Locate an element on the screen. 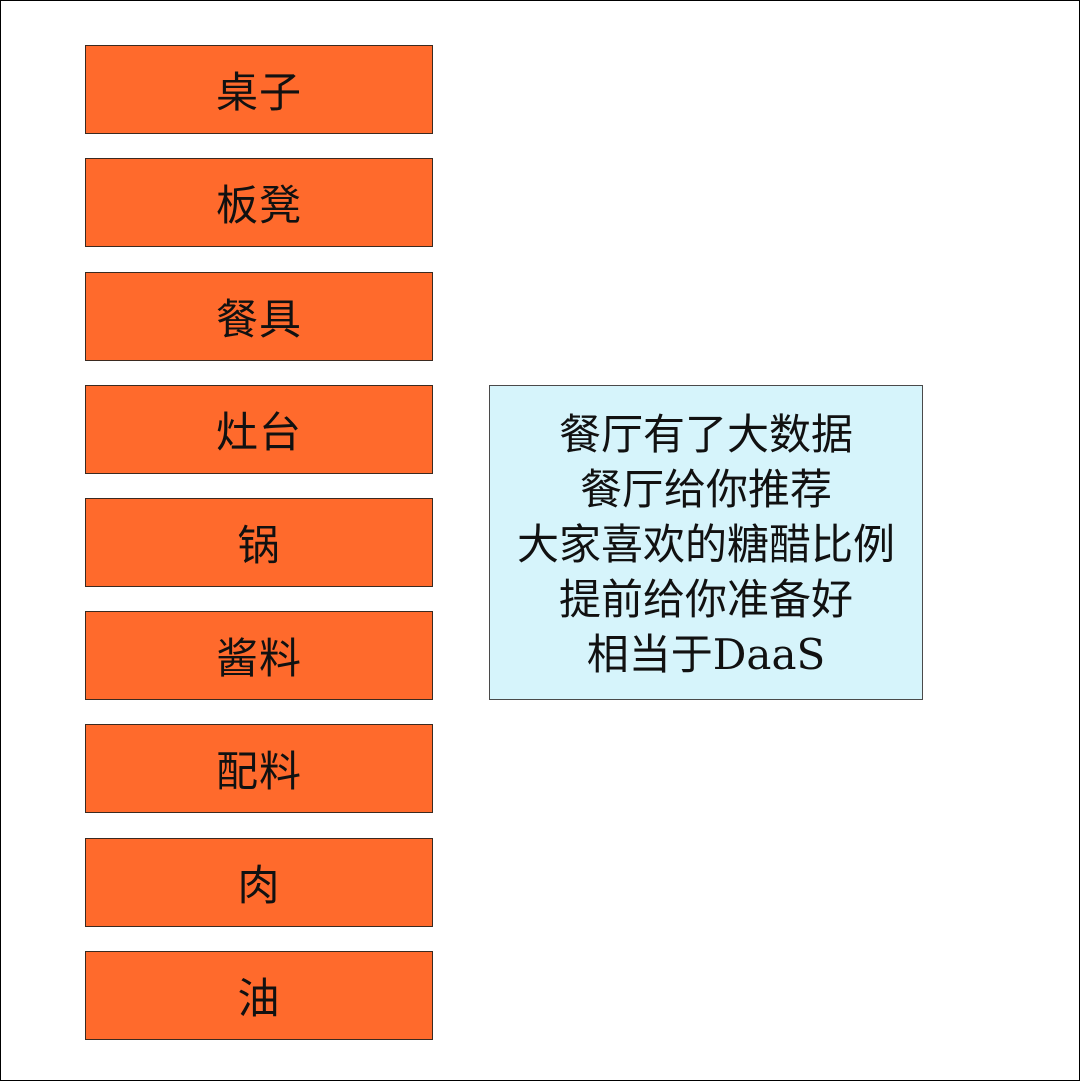 The width and height of the screenshot is (1080, 1081). stack-item-seasoning: 配料 is located at coordinates (259, 768).